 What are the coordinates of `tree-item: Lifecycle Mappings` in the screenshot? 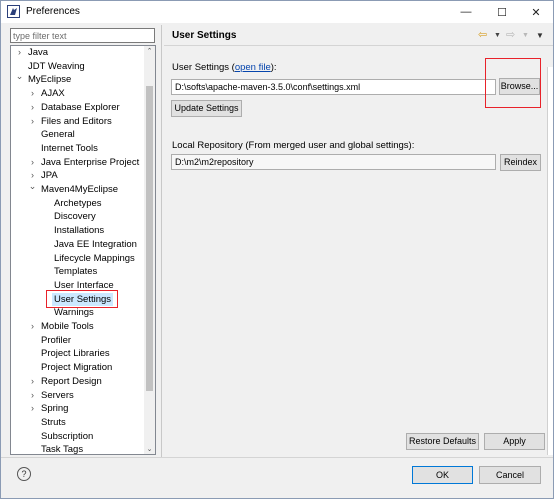 It's located at (78, 259).